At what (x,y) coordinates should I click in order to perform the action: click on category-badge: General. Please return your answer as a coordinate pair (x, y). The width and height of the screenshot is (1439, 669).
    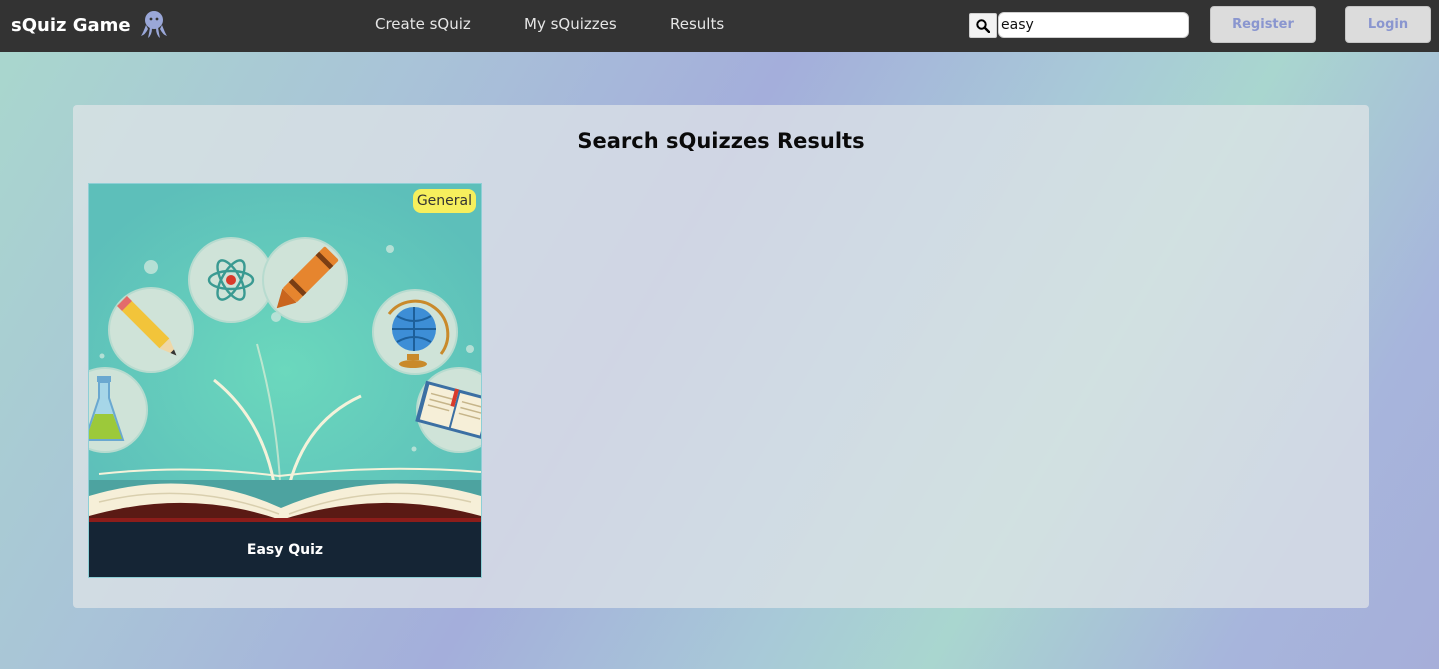
    Looking at the image, I should click on (444, 201).